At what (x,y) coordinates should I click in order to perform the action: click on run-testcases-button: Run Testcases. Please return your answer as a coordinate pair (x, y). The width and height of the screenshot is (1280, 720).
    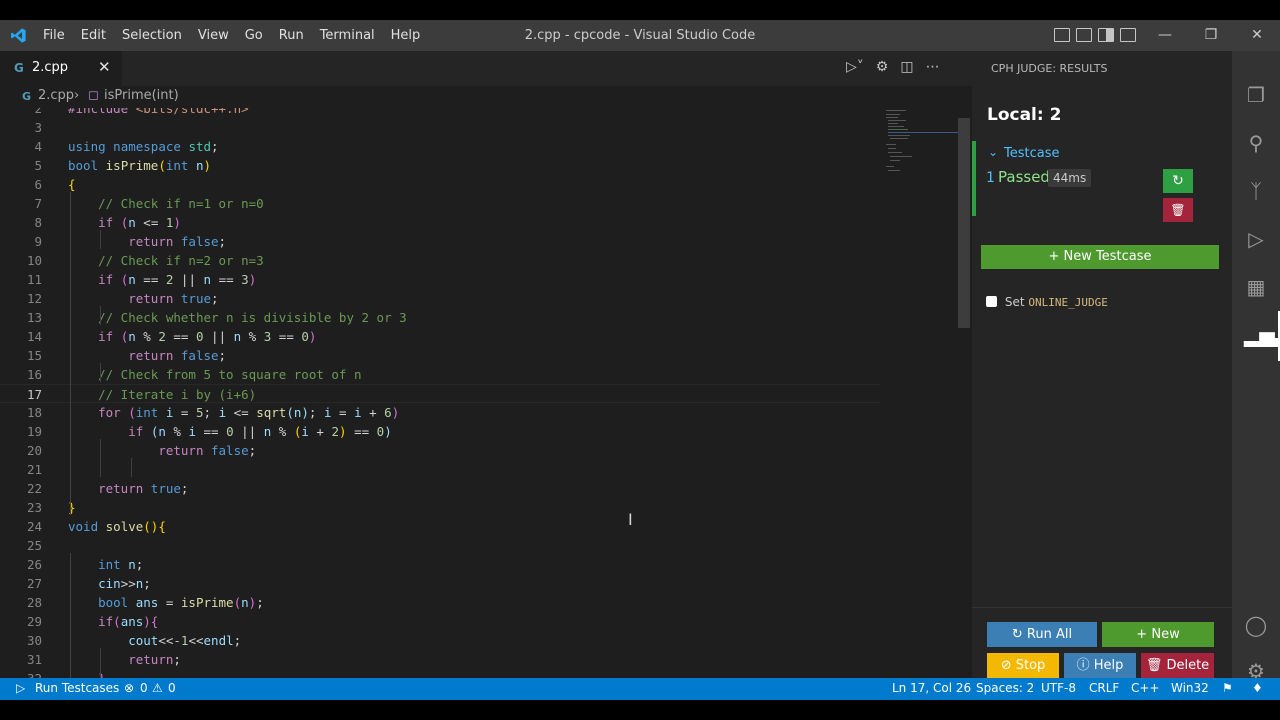
    Looking at the image, I should click on (77, 688).